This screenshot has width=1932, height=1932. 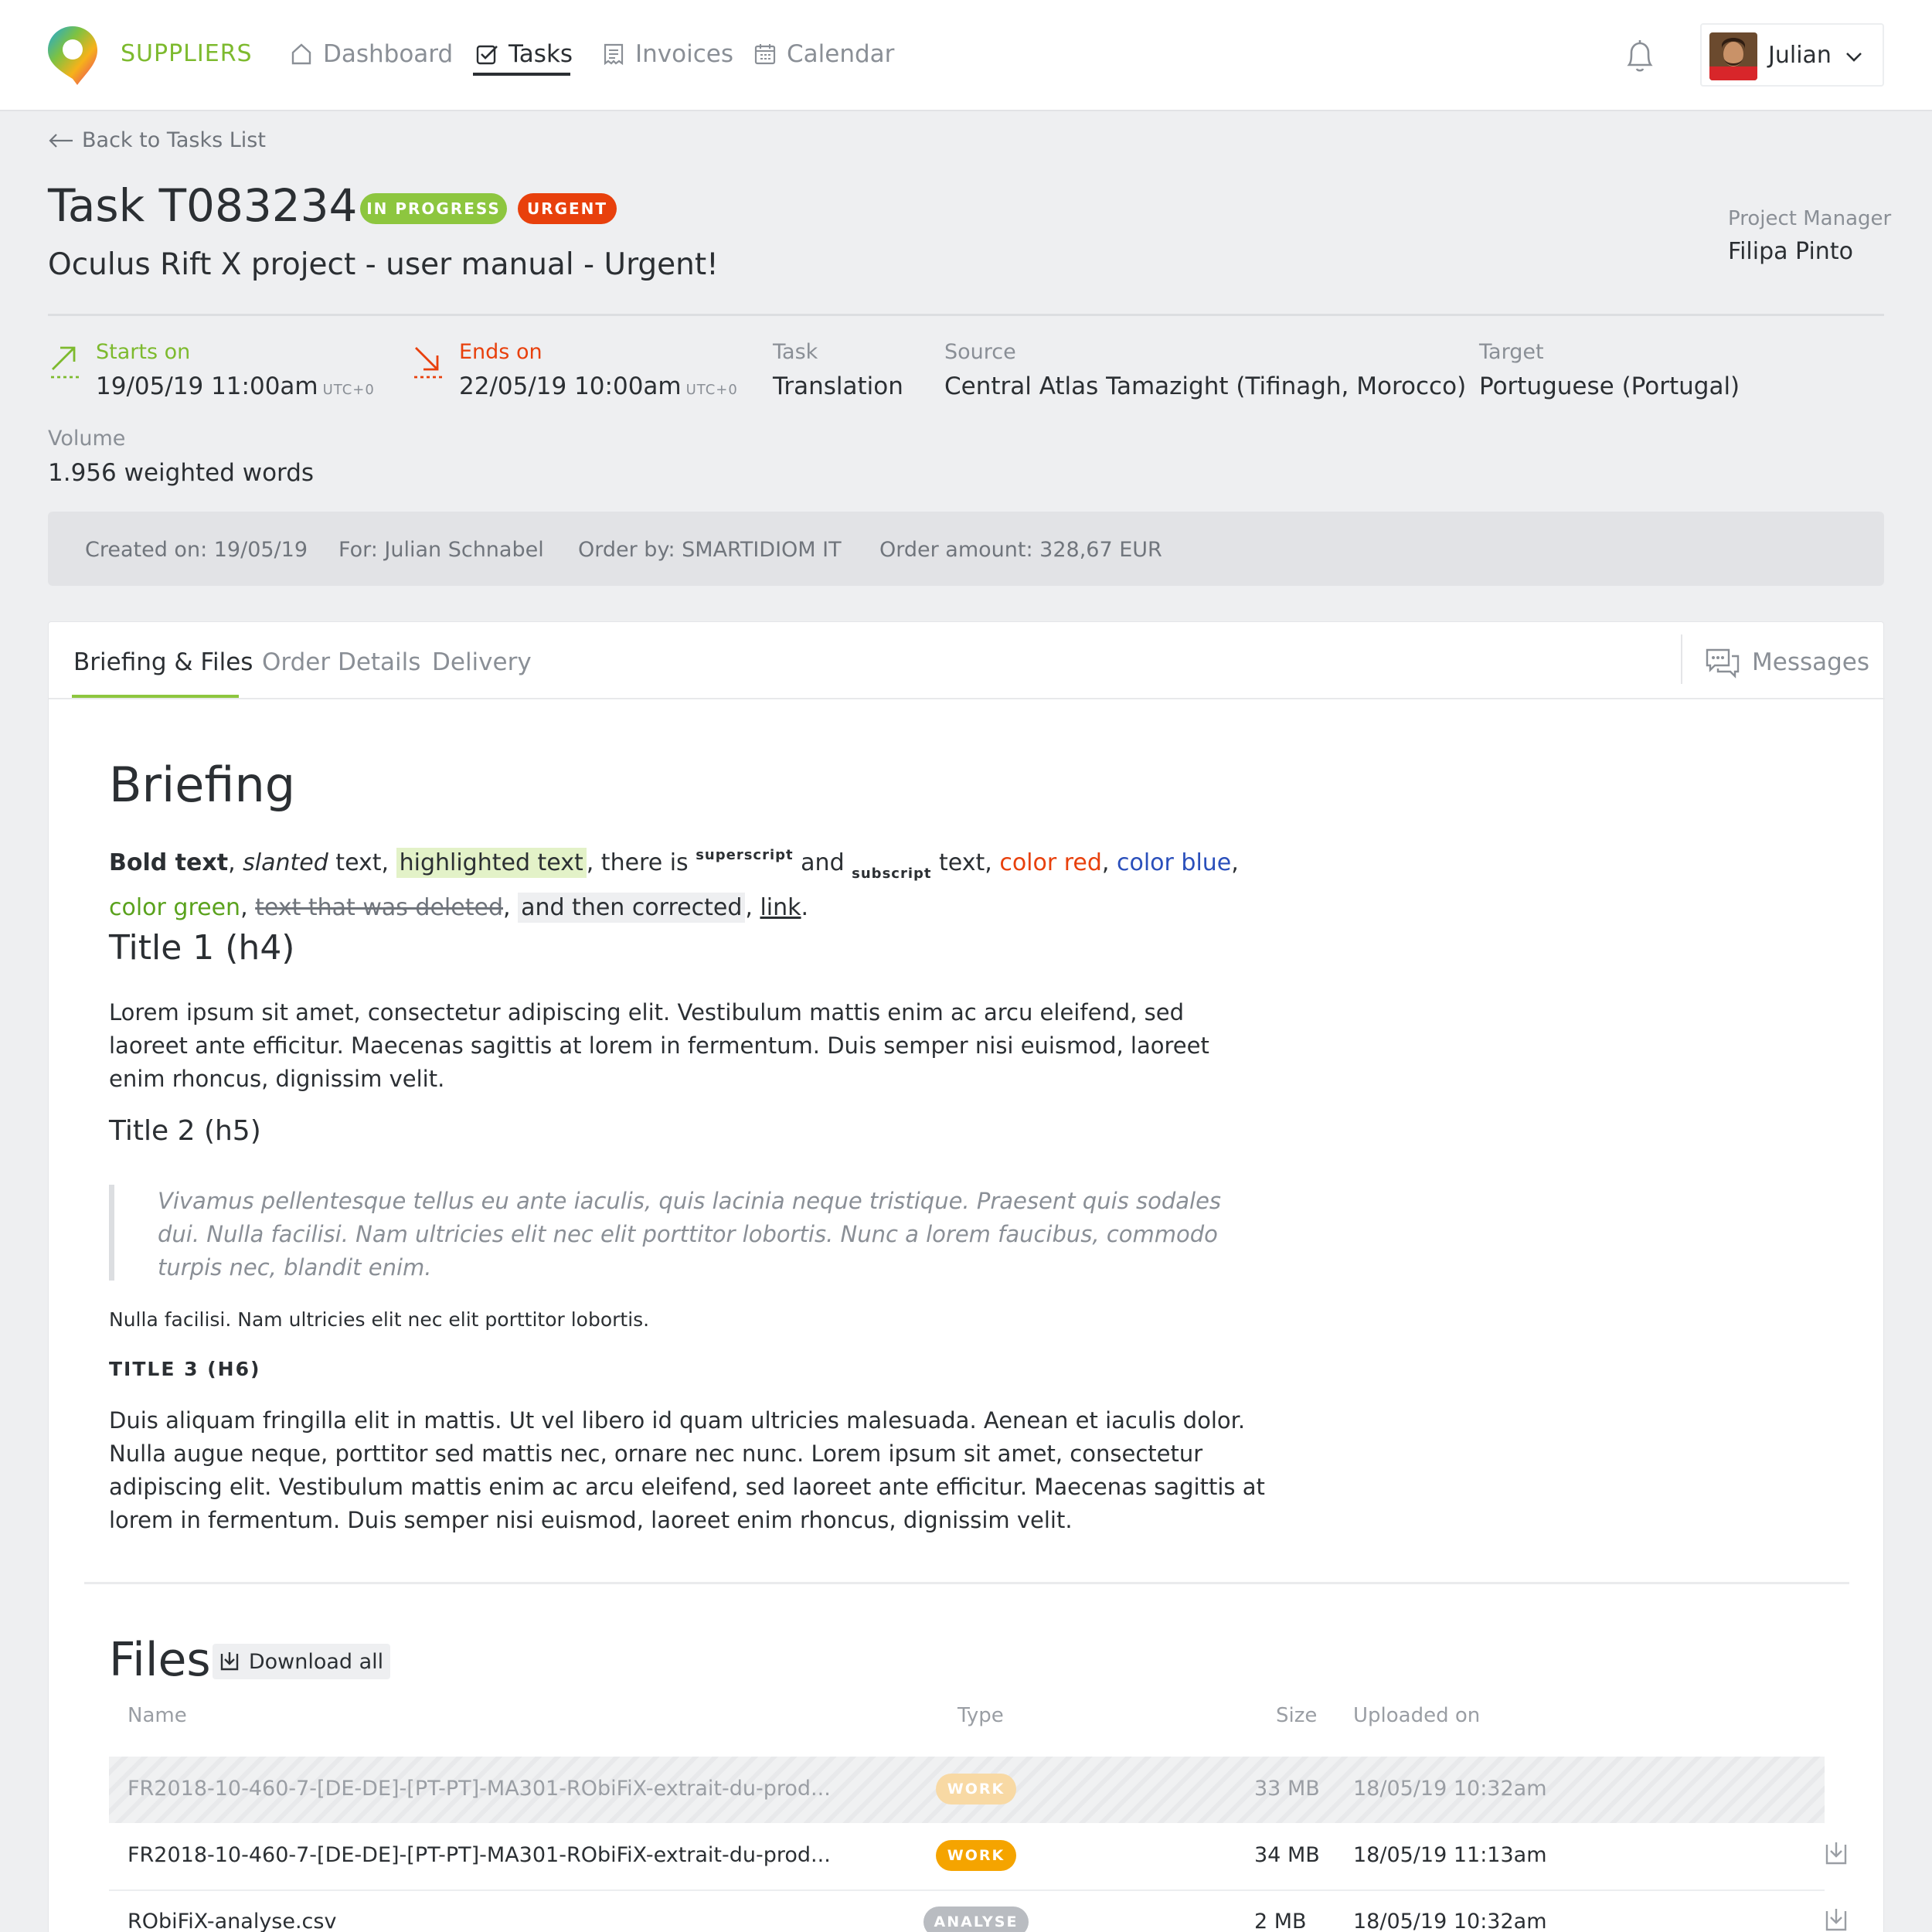 What do you see at coordinates (65, 362) in the screenshot?
I see `start-arrow-icon` at bounding box center [65, 362].